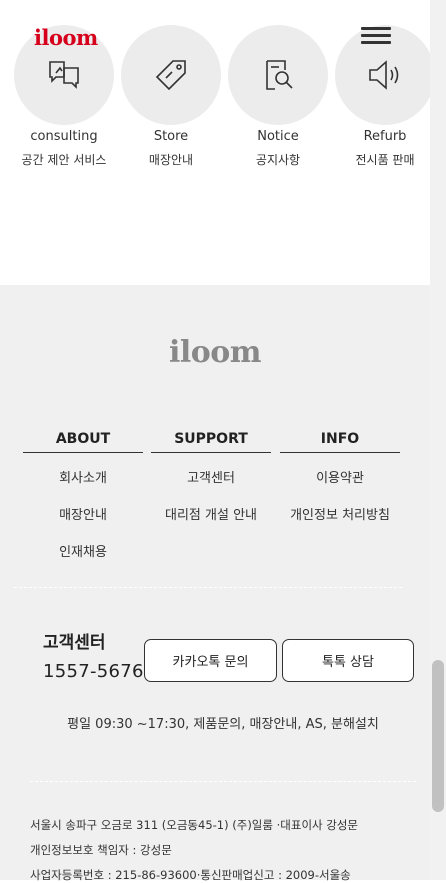 The width and height of the screenshot is (446, 883). What do you see at coordinates (340, 442) in the screenshot?
I see `footer-column-title: INFO` at bounding box center [340, 442].